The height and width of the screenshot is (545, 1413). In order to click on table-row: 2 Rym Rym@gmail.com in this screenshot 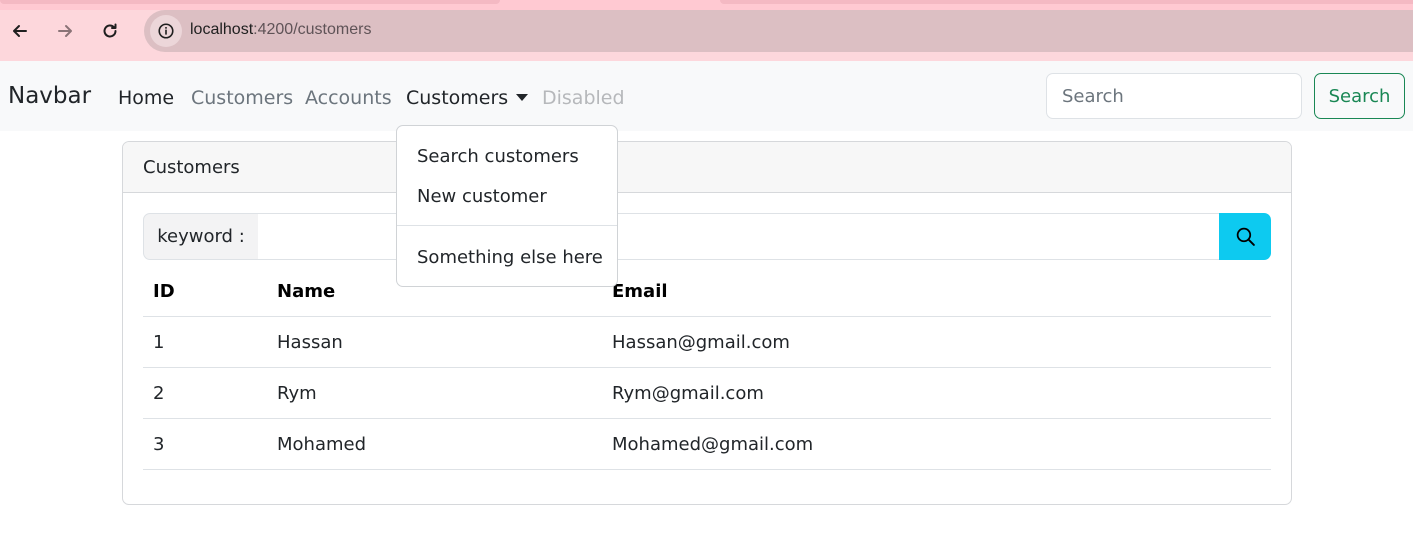, I will do `click(707, 393)`.